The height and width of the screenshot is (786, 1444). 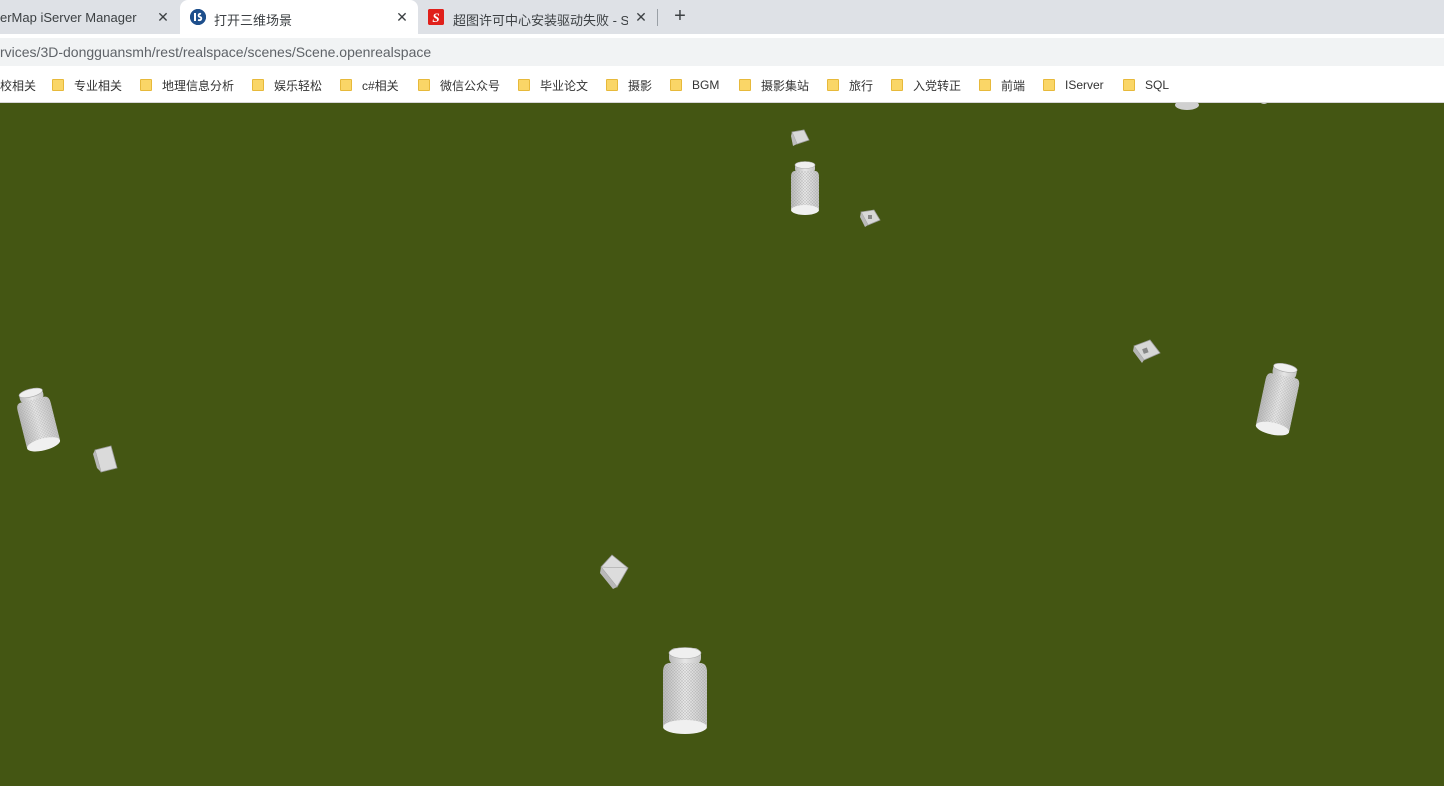 What do you see at coordinates (198, 17) in the screenshot?
I see `iserver-favicon-icon` at bounding box center [198, 17].